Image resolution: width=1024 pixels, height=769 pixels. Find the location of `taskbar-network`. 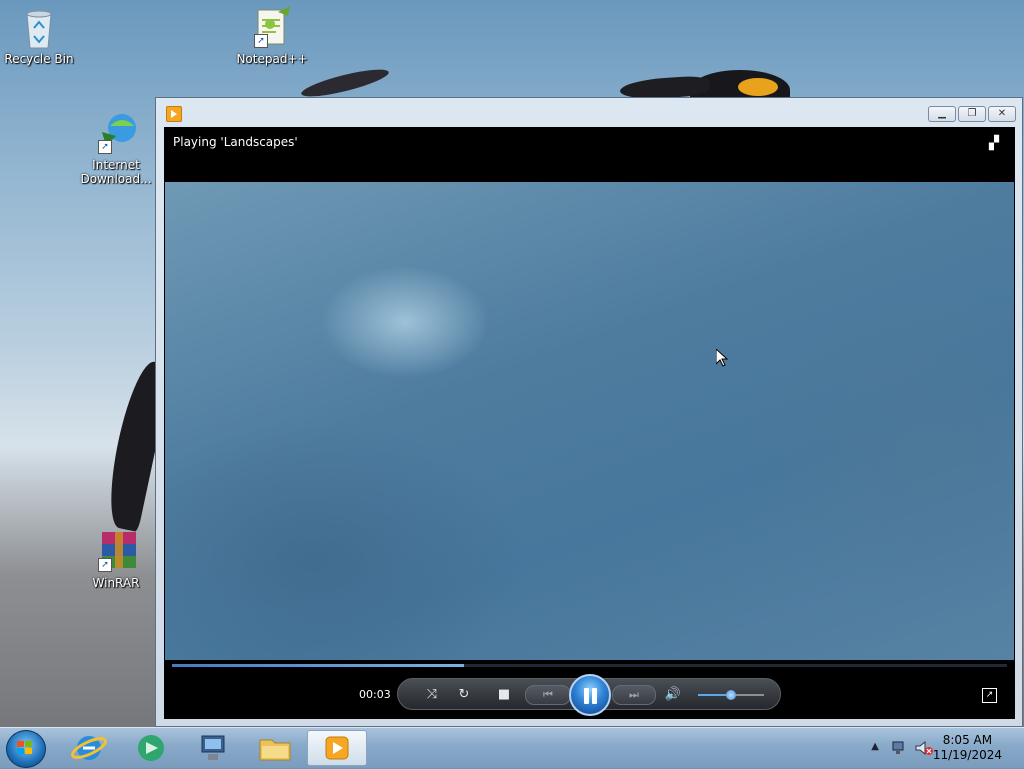

taskbar-network is located at coordinates (213, 748).